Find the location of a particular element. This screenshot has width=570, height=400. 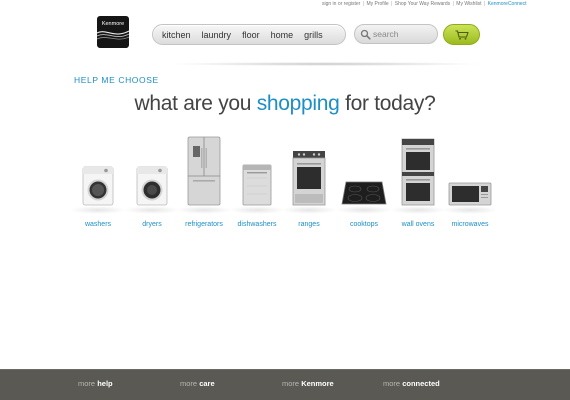

footer-more-connected: more connected is located at coordinates (411, 383).